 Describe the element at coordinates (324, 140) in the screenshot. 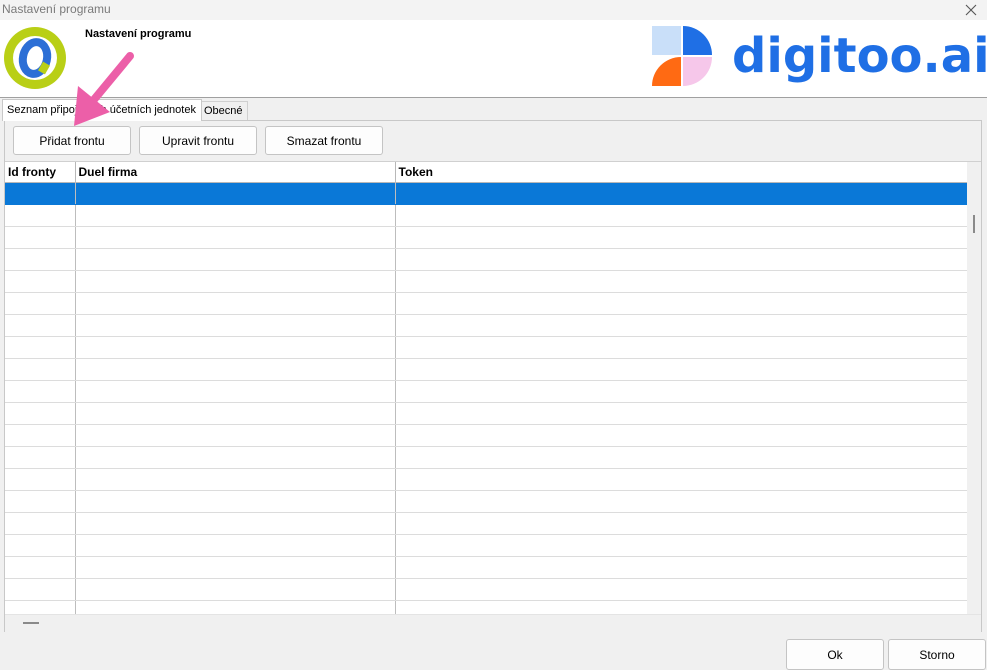

I see `delete-queue-button: Smazat frontu` at that location.